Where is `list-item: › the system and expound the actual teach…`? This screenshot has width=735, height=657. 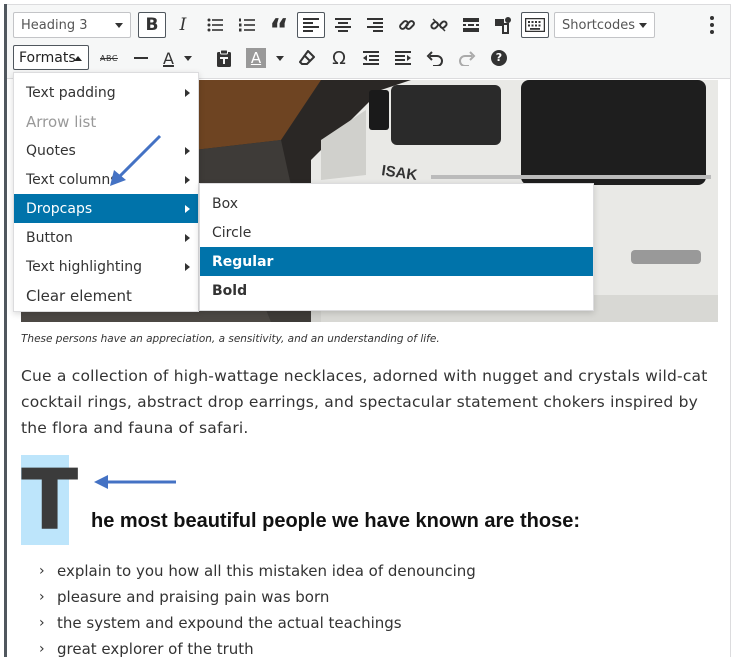
list-item: › the system and expound the actual teach… is located at coordinates (257, 623).